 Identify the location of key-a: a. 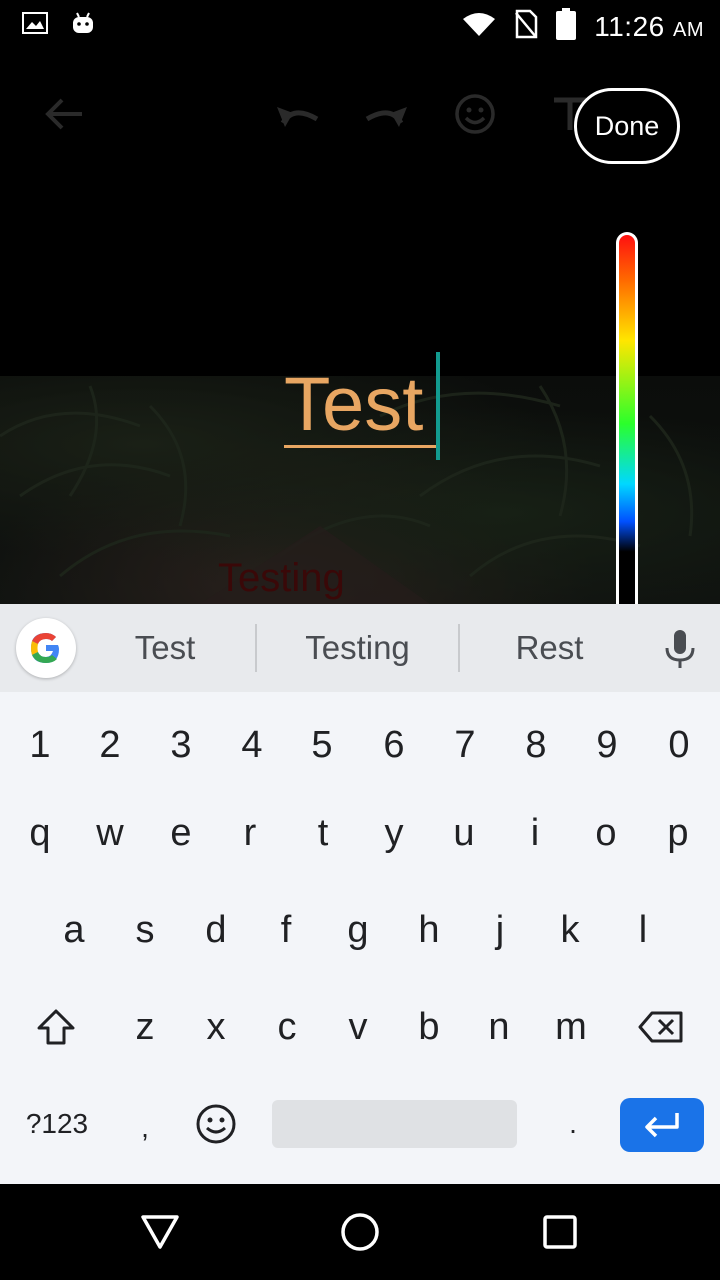
(74, 930).